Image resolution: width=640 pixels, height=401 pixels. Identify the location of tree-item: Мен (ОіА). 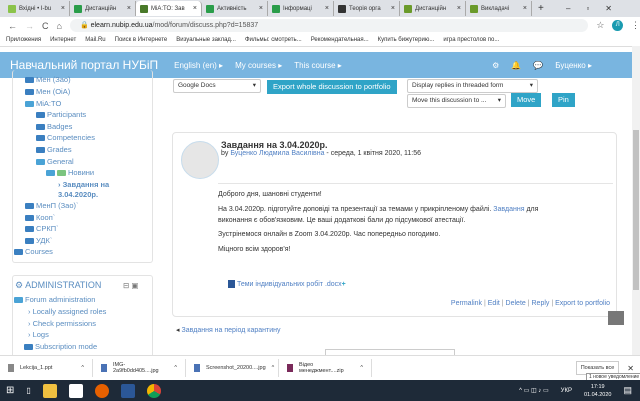
(47, 91).